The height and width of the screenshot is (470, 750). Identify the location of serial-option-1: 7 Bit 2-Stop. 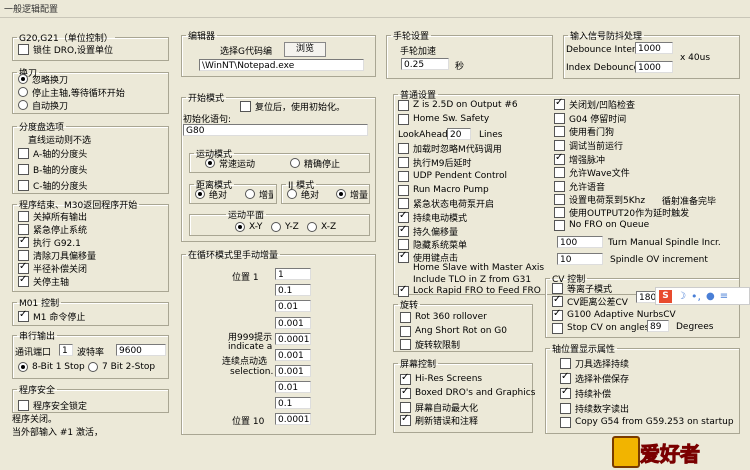
(121, 367).